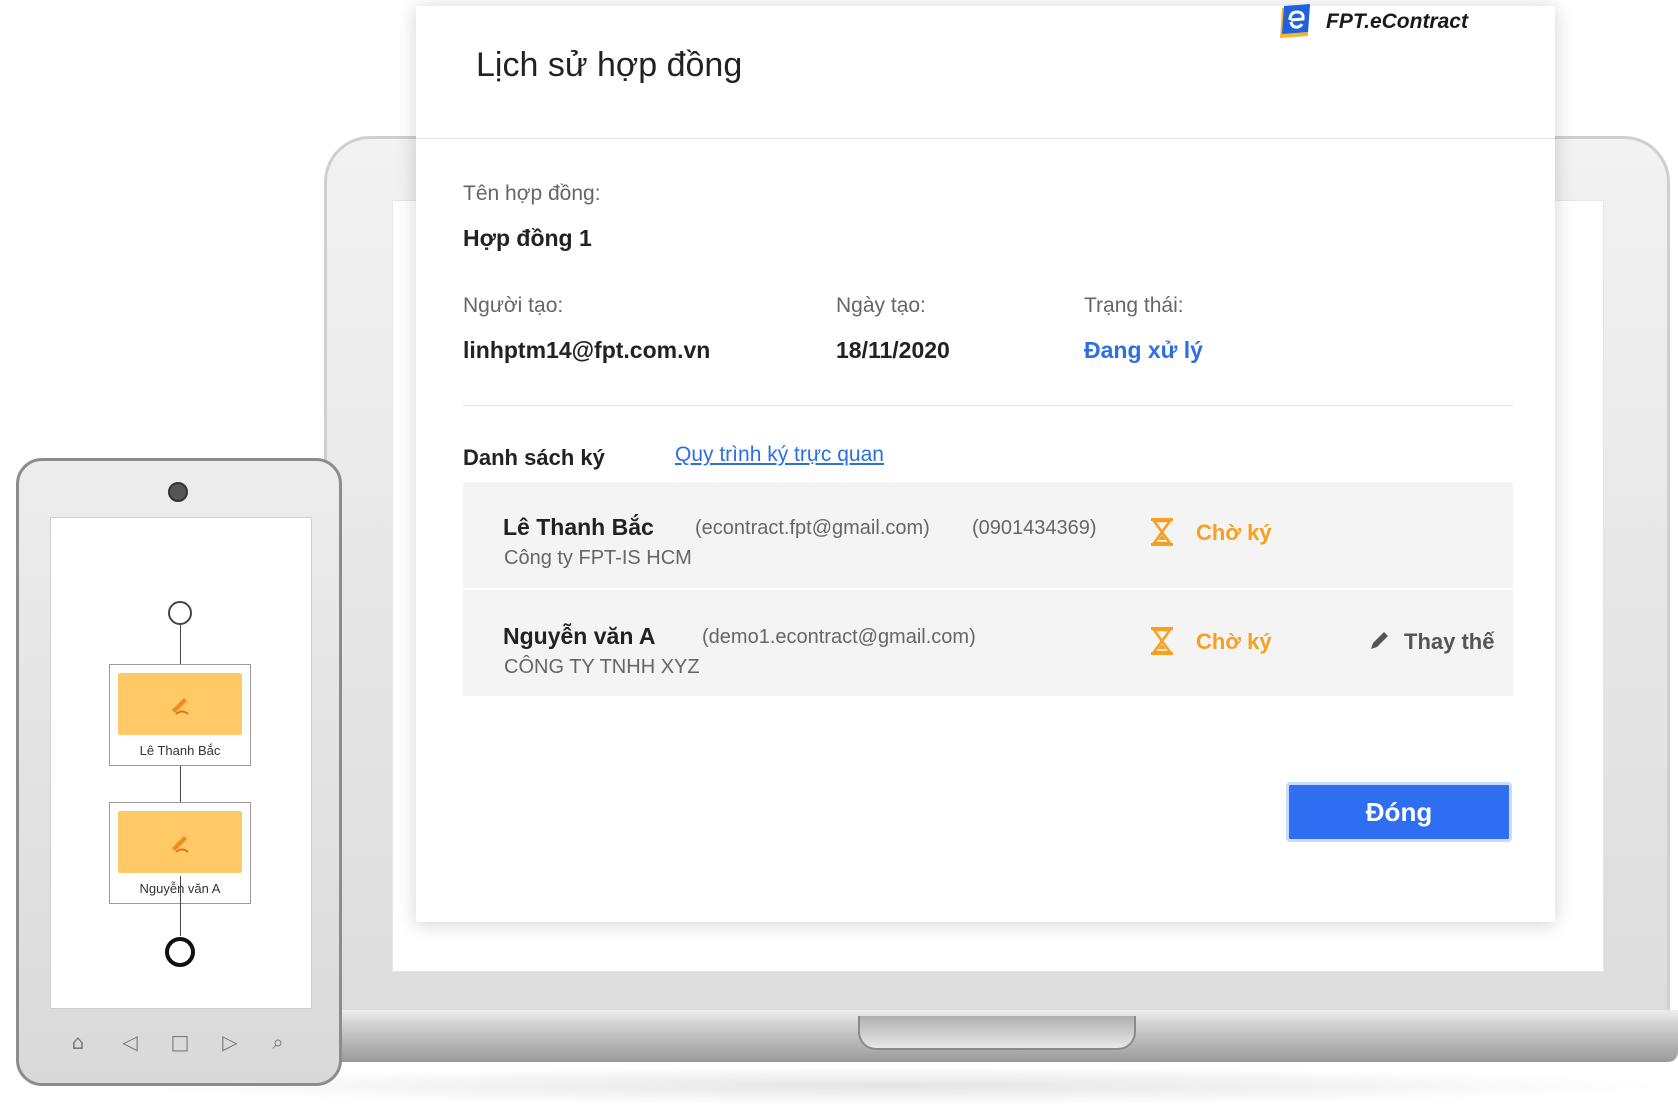  Describe the element at coordinates (532, 193) in the screenshot. I see `contract-name-label: Tên hợp đồng:` at that location.